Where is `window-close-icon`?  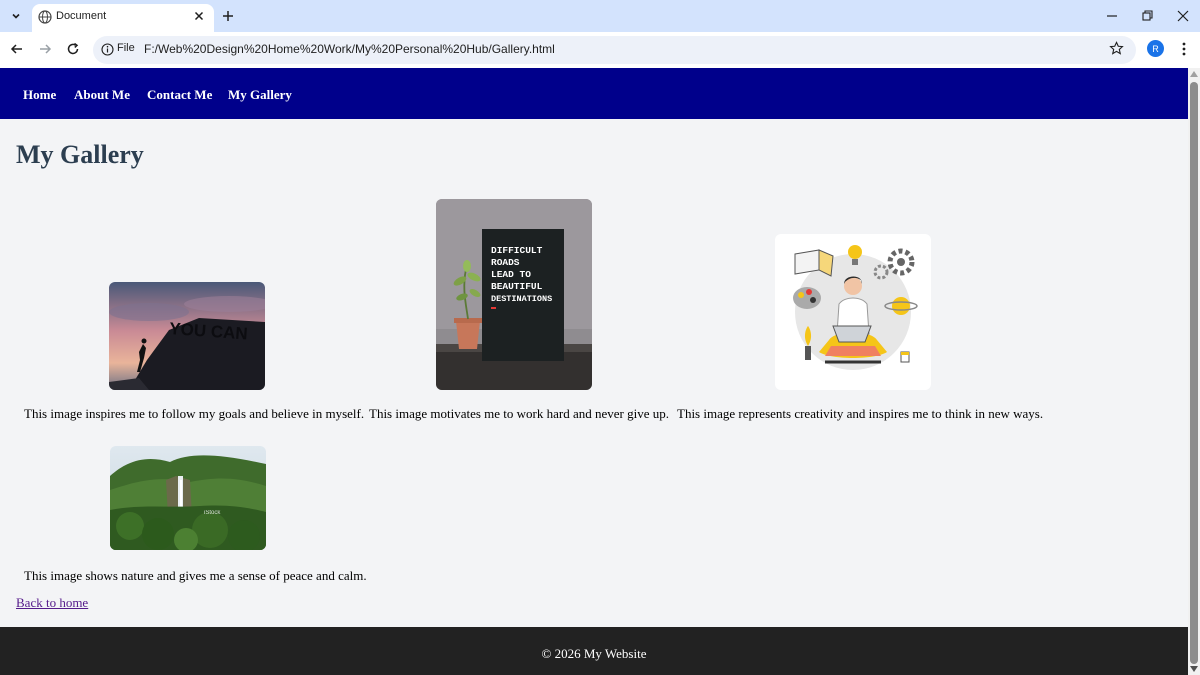 window-close-icon is located at coordinates (1183, 16).